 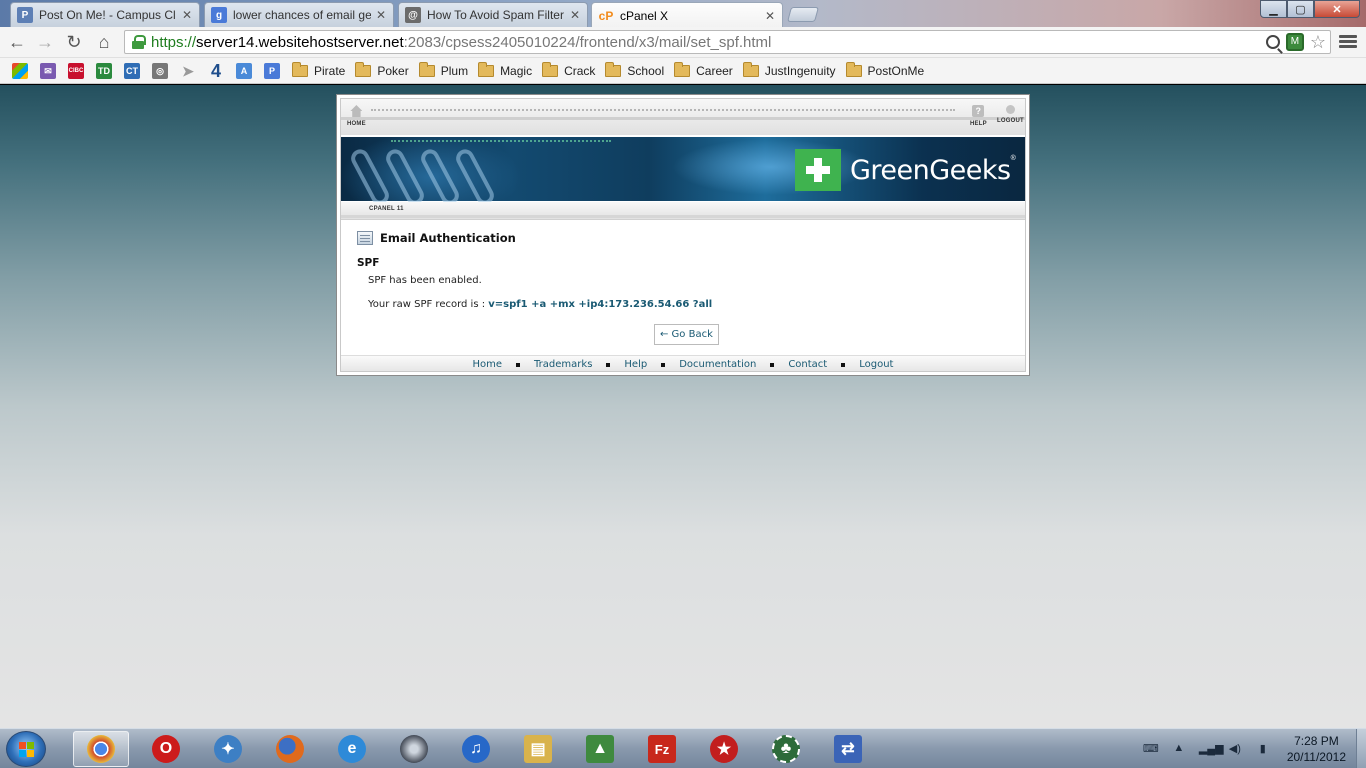 What do you see at coordinates (244, 70) in the screenshot?
I see `a-icon: A` at bounding box center [244, 70].